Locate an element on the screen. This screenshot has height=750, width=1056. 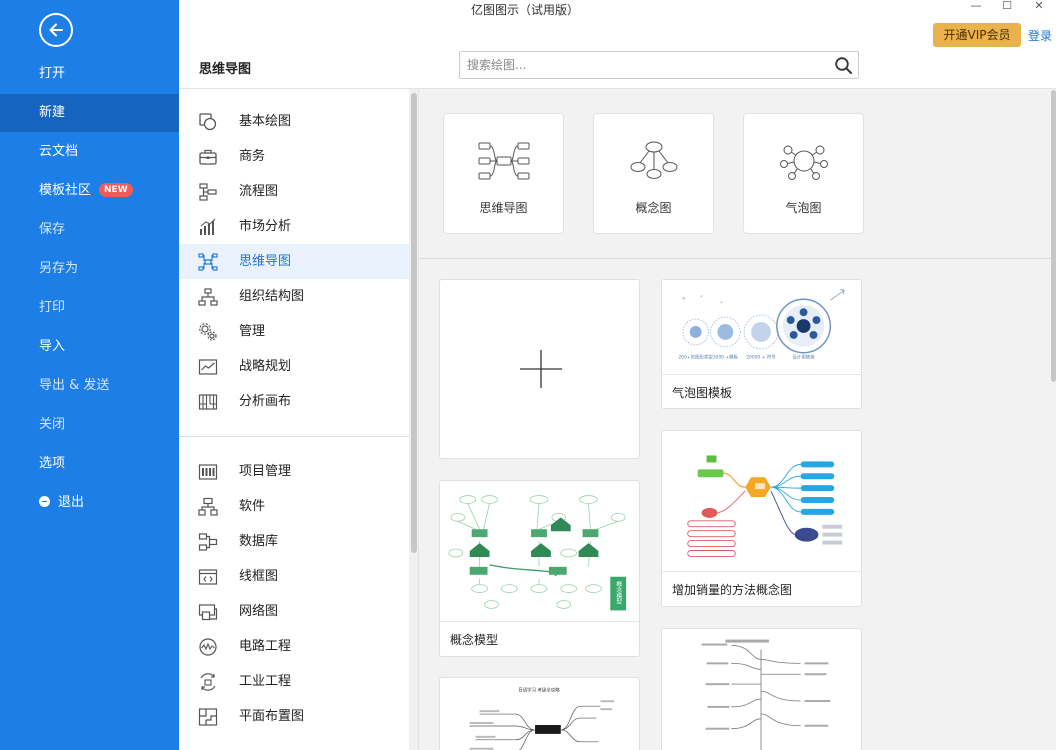
nav-label: 关闭 is located at coordinates (52, 424).